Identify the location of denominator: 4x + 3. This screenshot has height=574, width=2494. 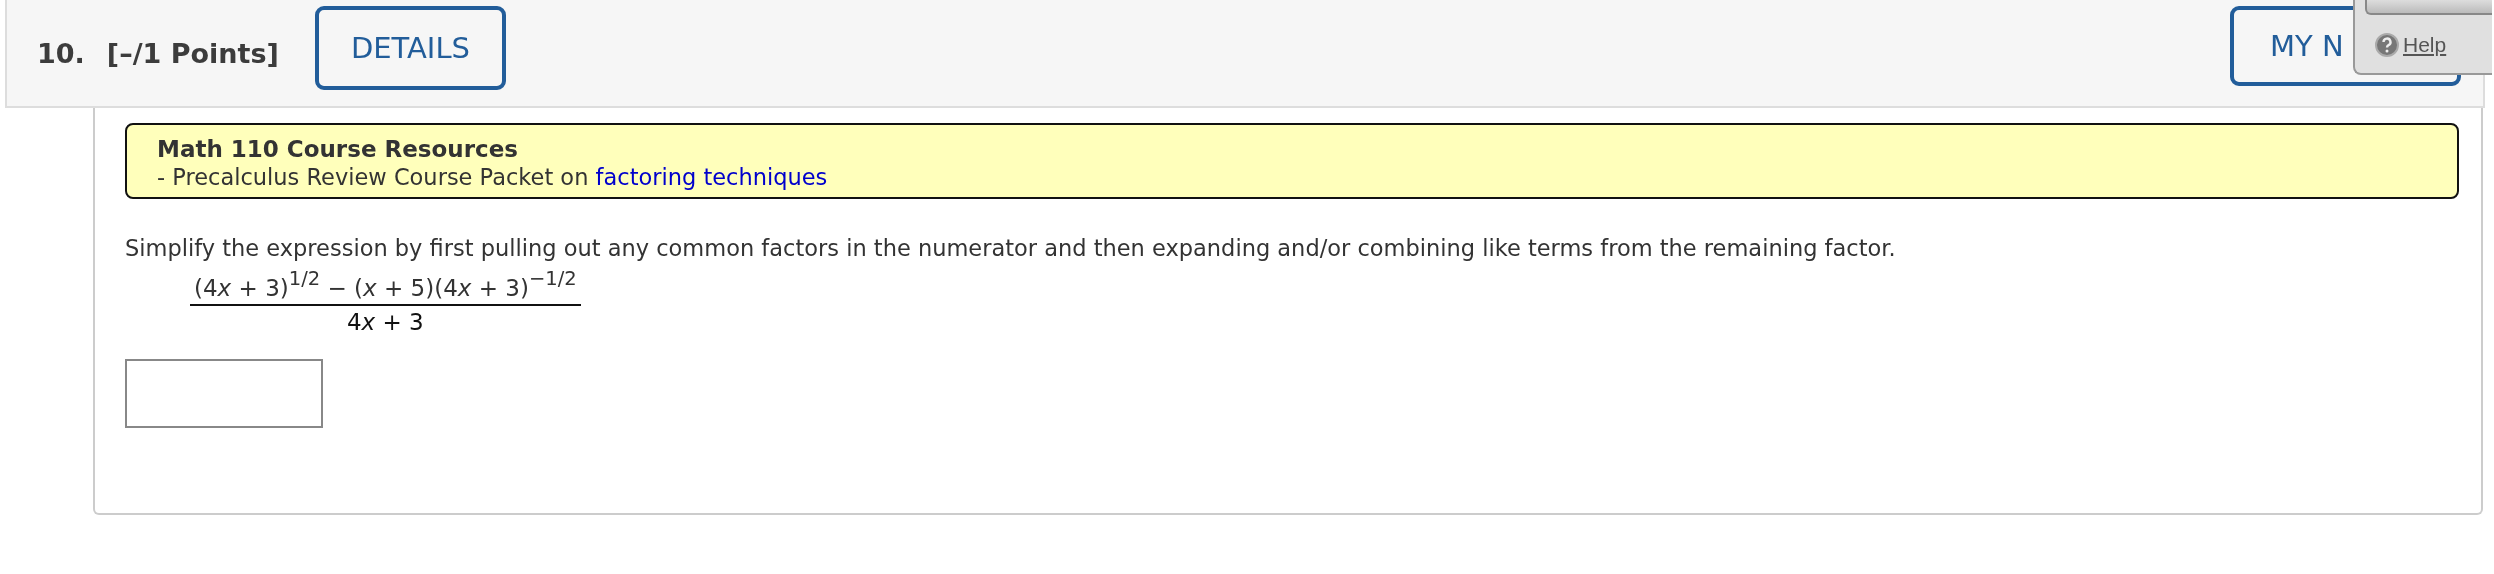
(385, 321).